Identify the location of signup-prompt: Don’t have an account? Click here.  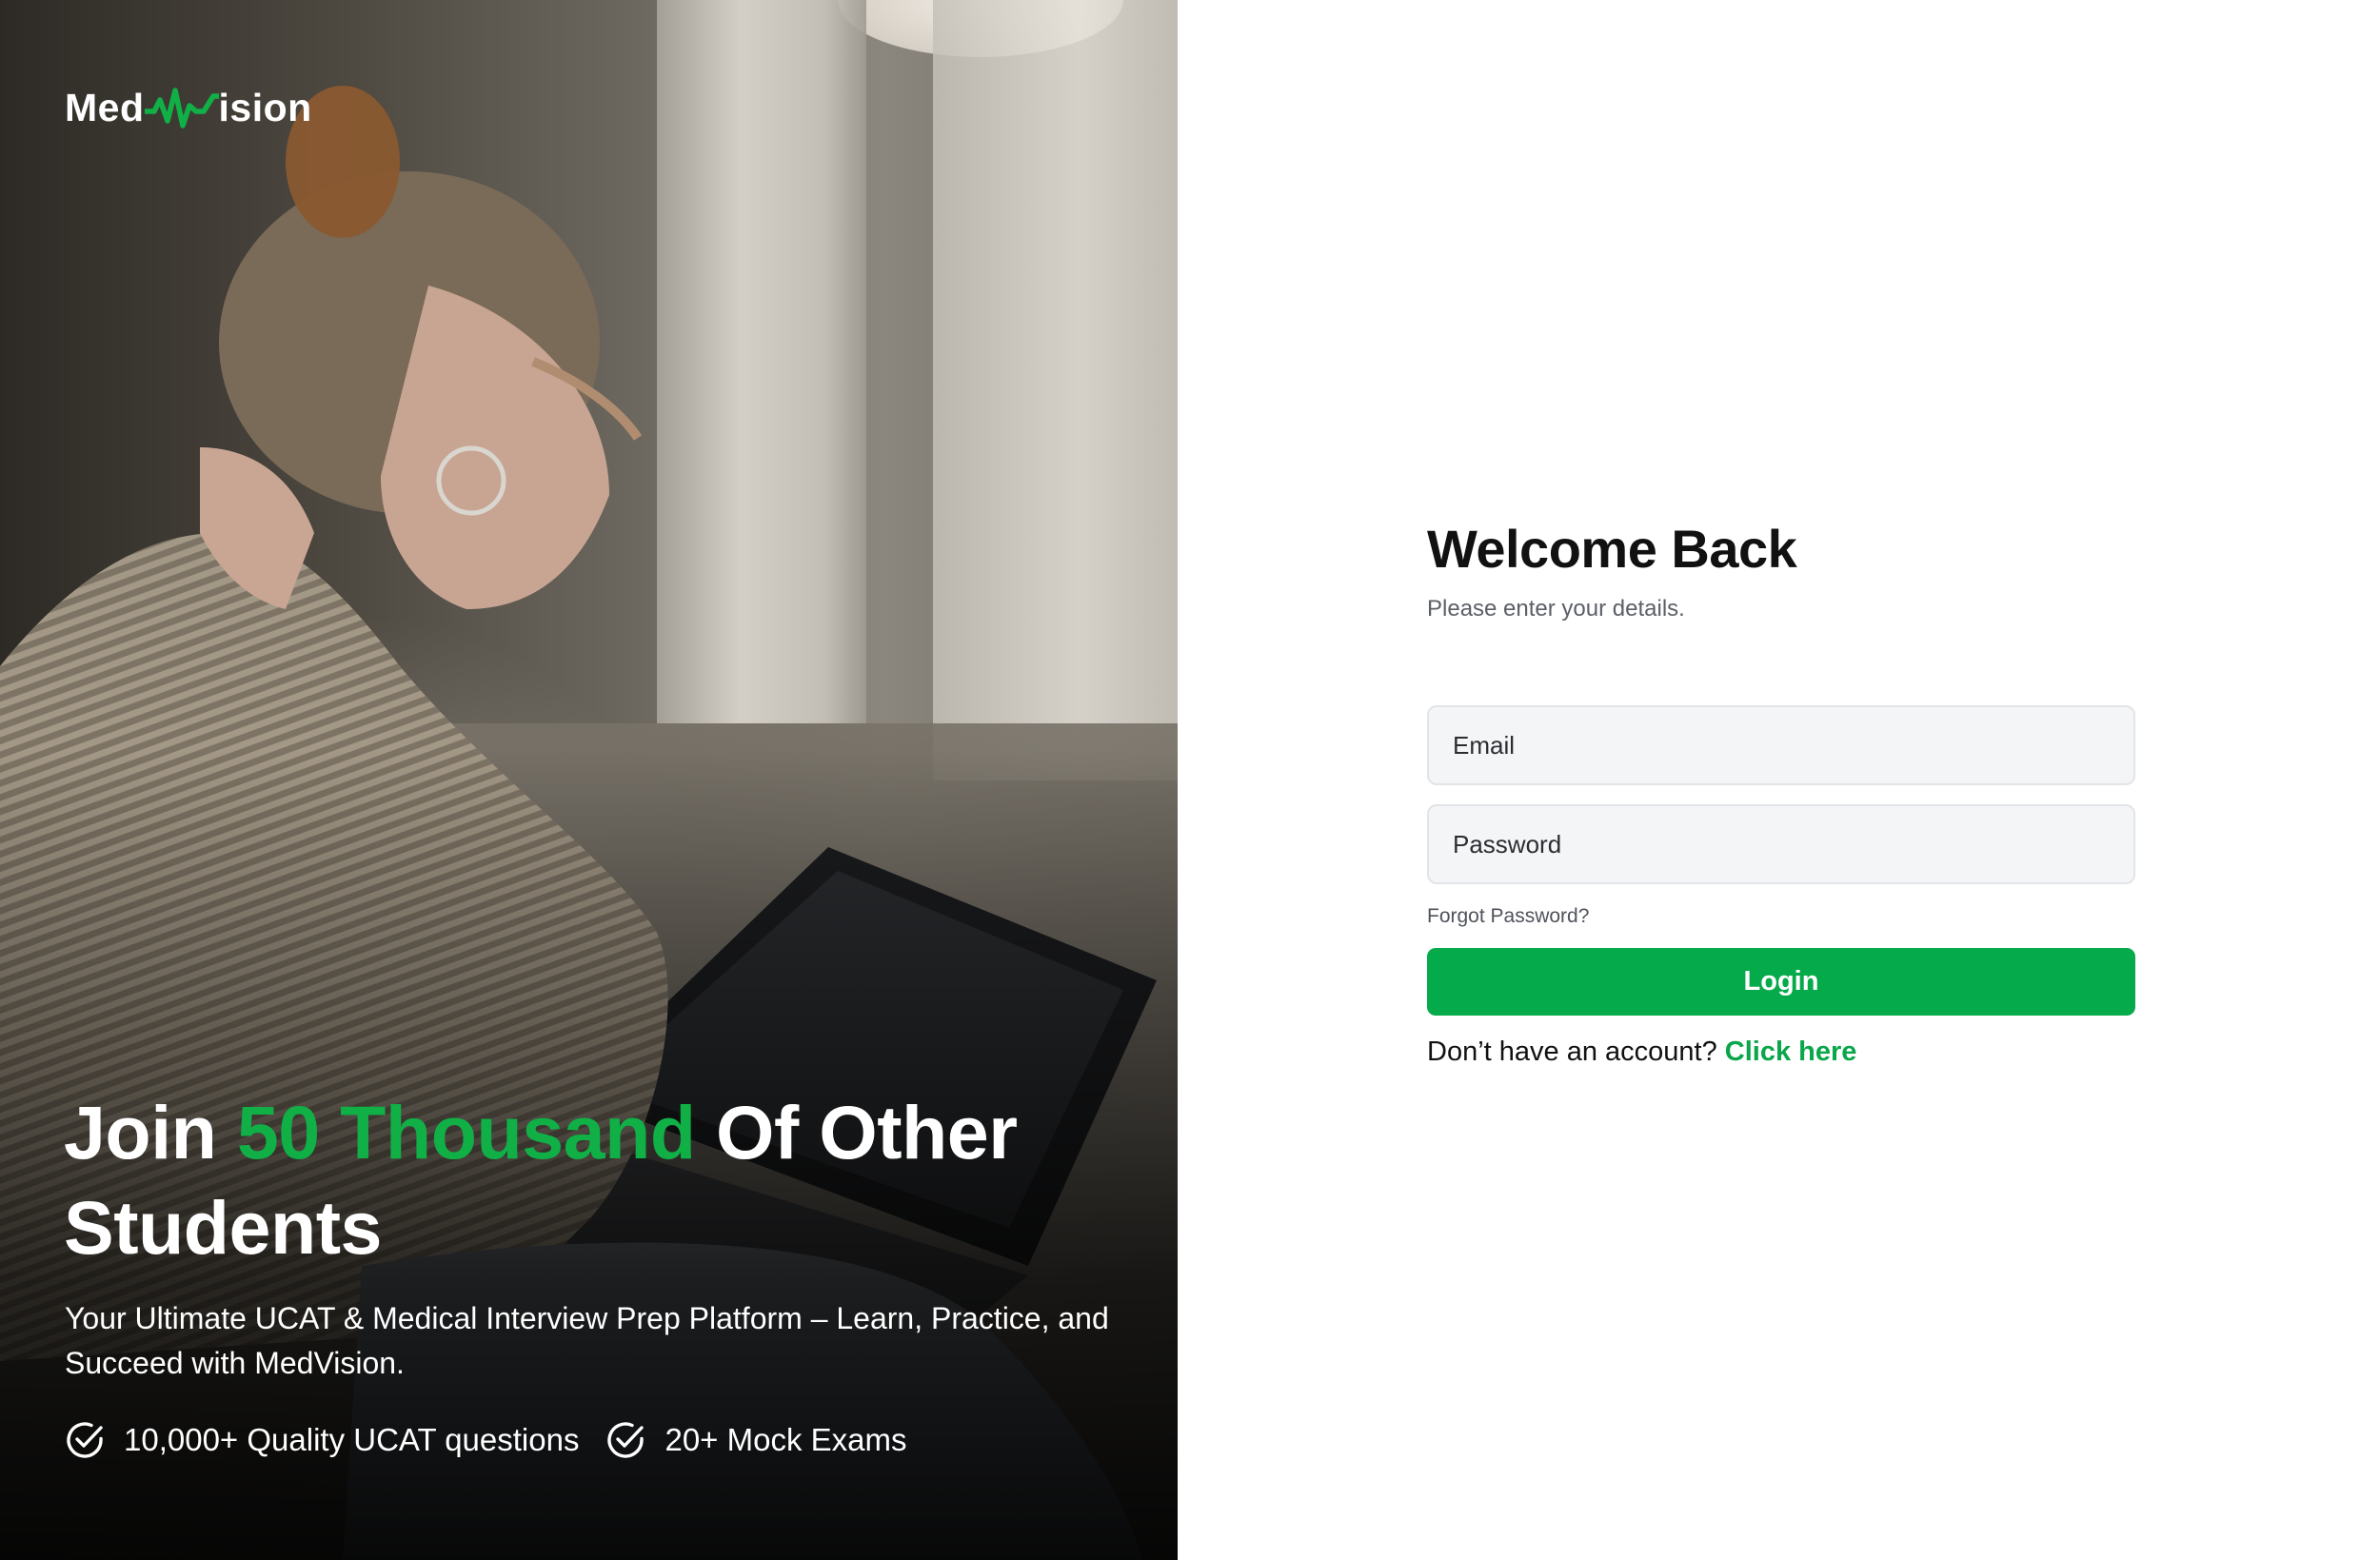
(1781, 1052).